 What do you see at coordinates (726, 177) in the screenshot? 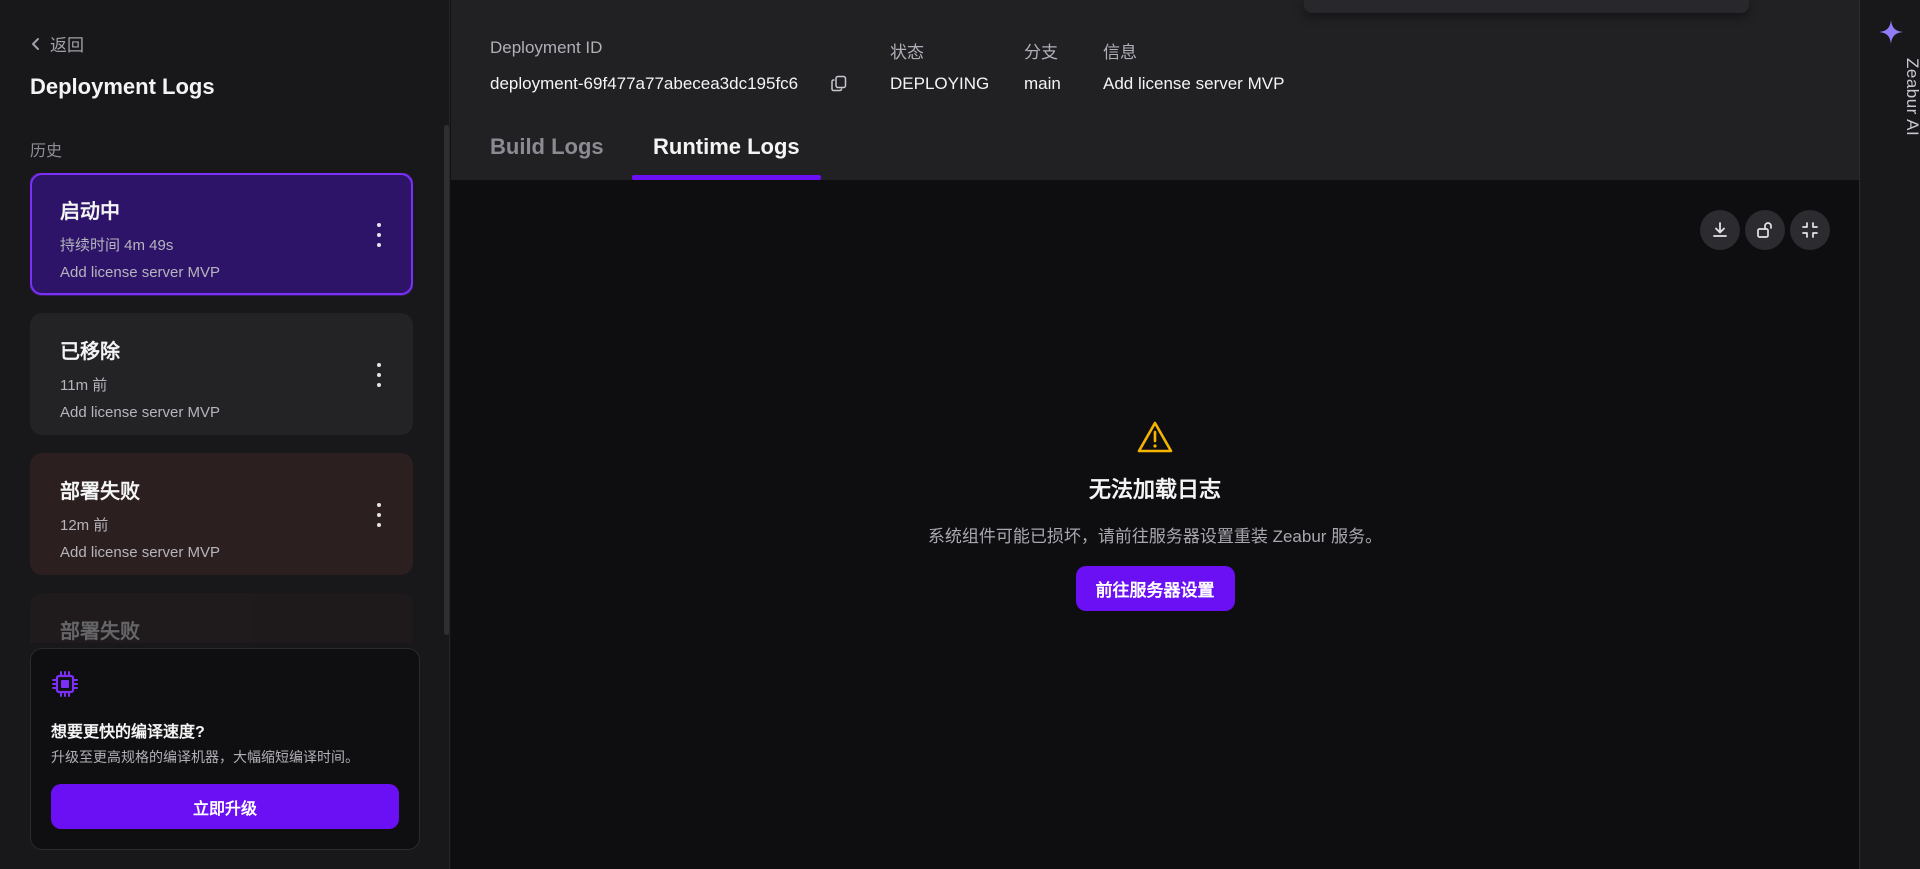
I see `active-tab-indicator` at bounding box center [726, 177].